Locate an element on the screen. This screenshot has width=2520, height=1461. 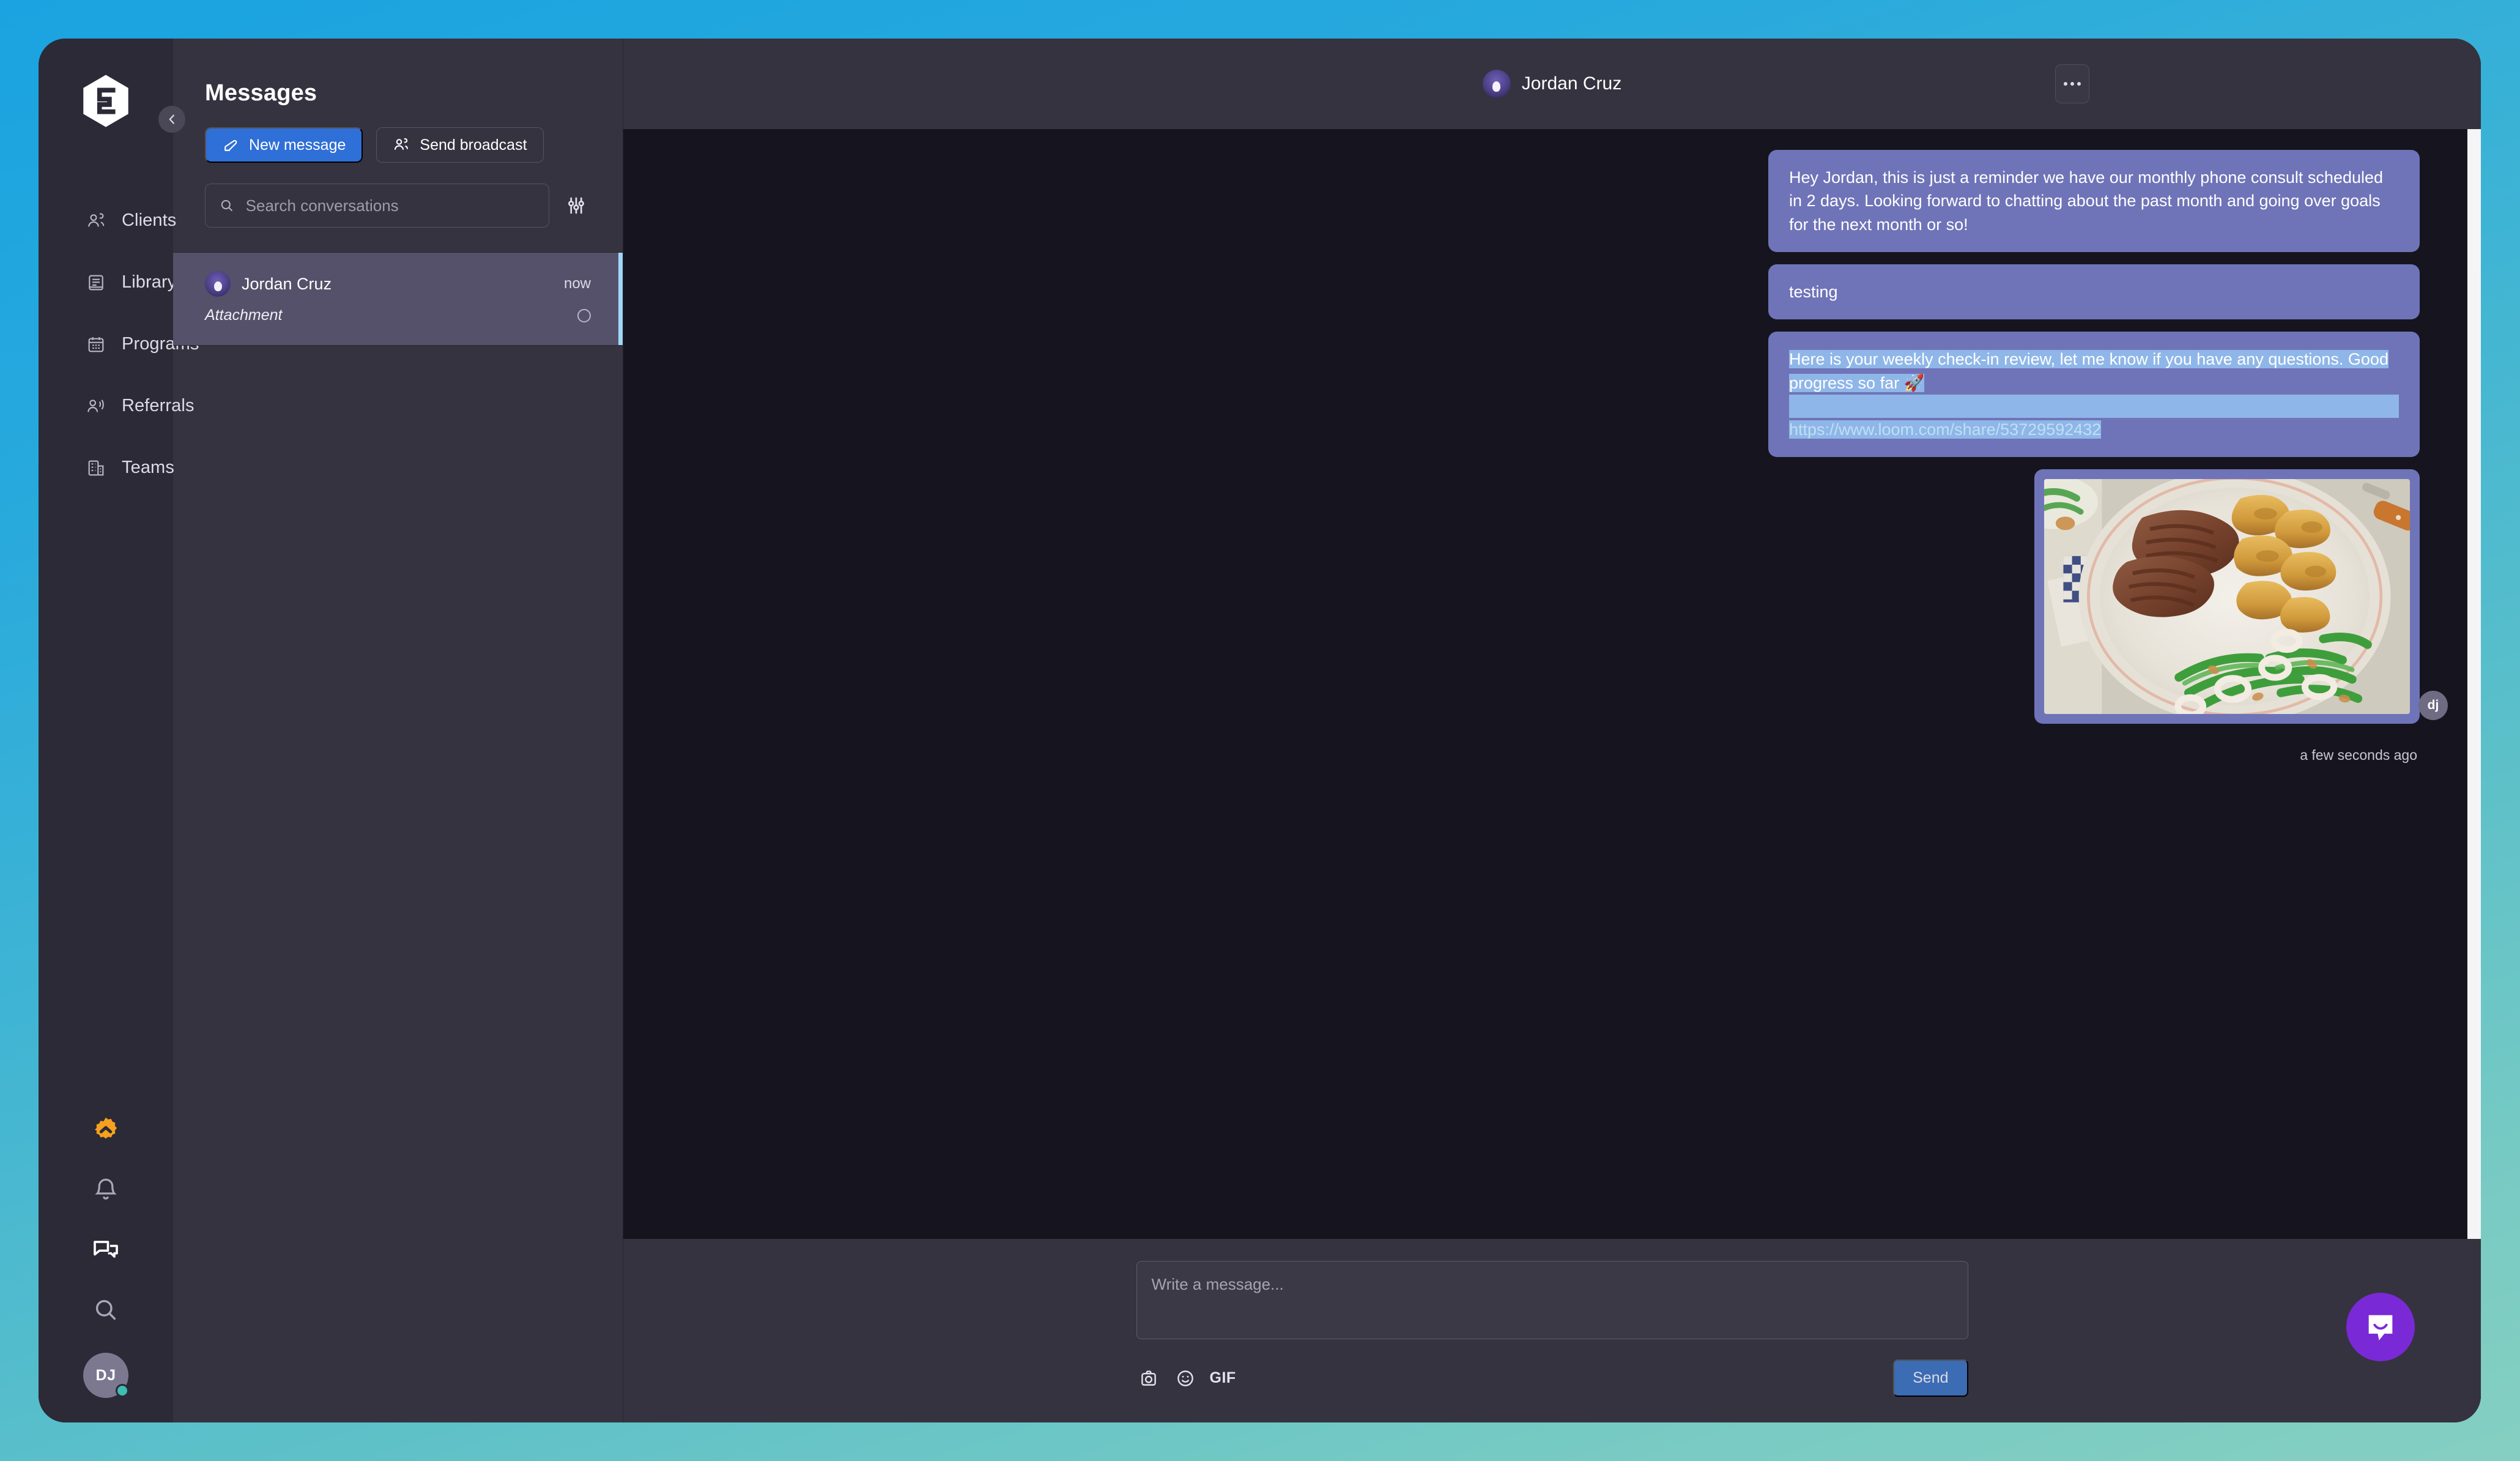
composer-toolbar: GIF Send is located at coordinates (1552, 1378).